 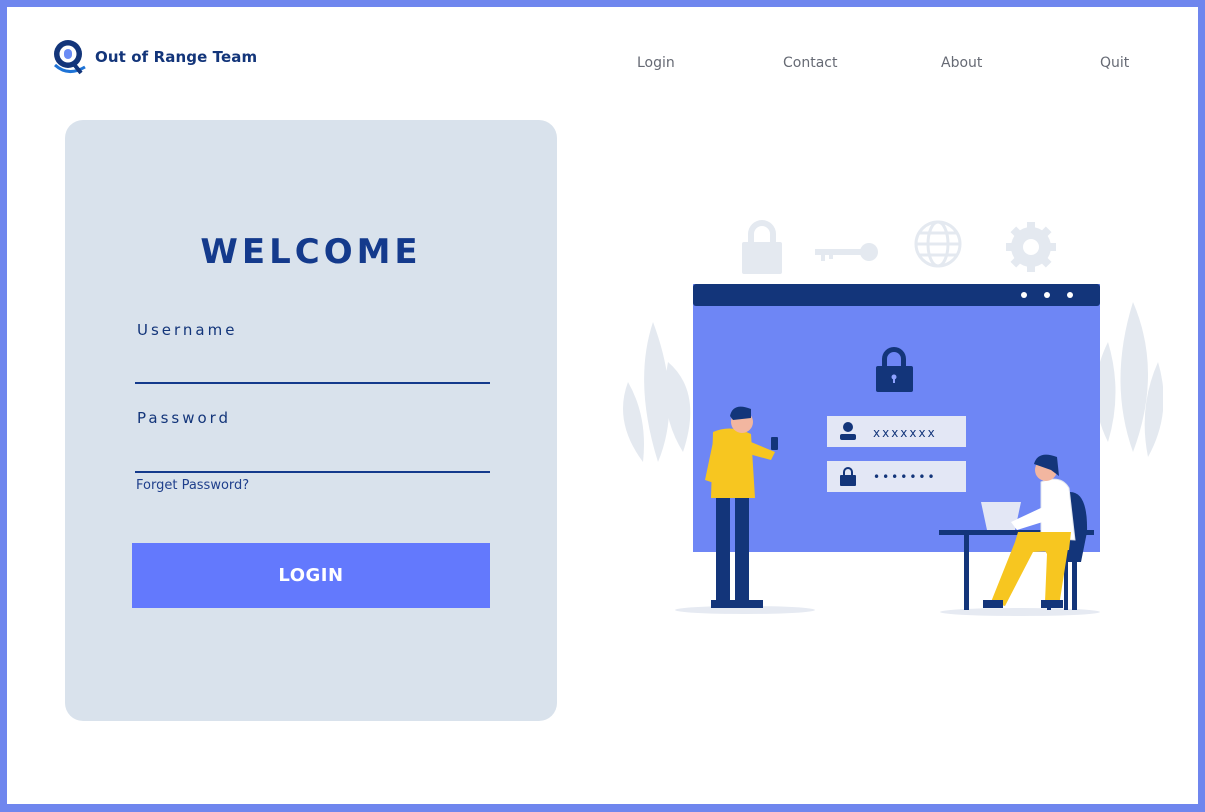 I want to click on key-icon, so click(x=846, y=252).